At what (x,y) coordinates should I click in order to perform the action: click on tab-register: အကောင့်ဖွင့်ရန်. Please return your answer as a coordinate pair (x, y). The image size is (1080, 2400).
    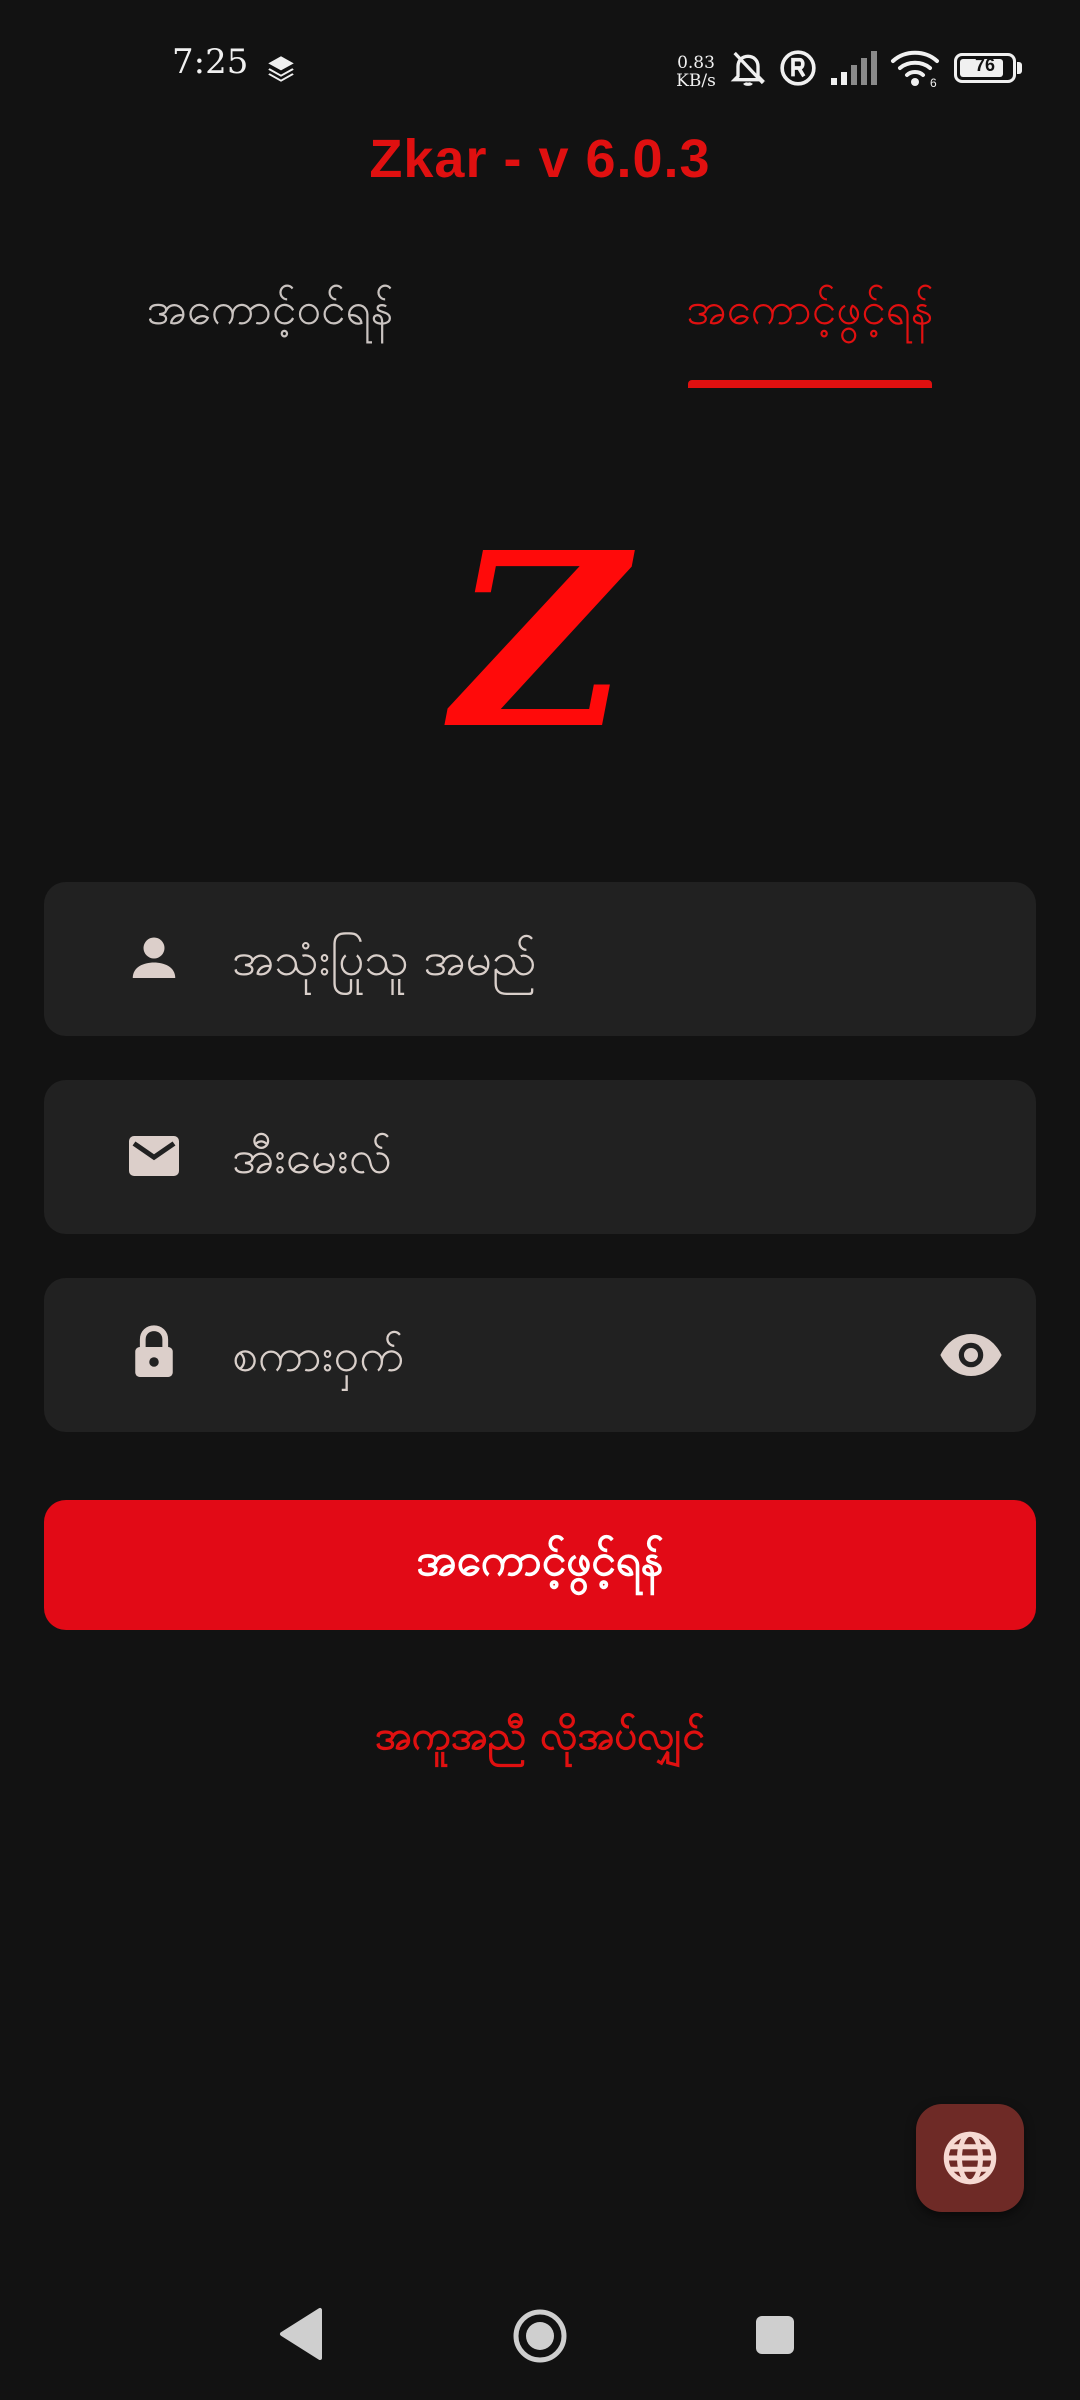
    Looking at the image, I should click on (810, 337).